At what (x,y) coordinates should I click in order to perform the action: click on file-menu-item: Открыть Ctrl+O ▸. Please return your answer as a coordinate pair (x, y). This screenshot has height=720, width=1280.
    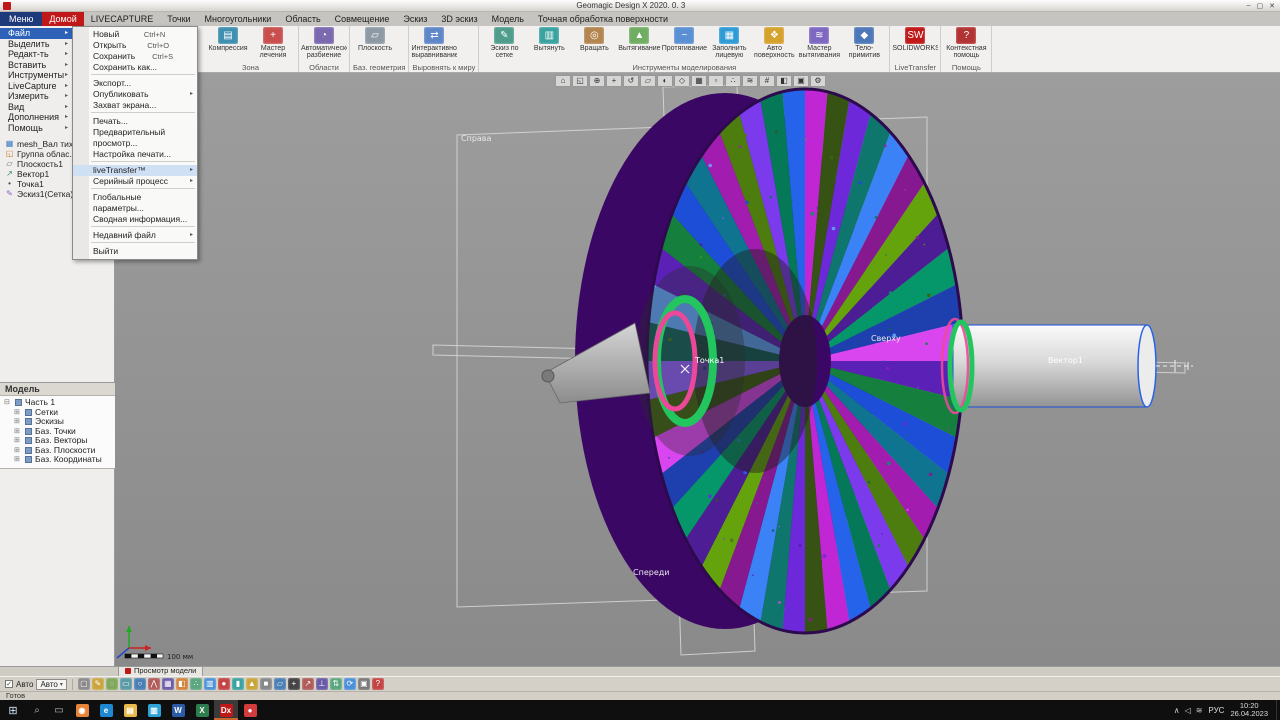
    Looking at the image, I should click on (135, 45).